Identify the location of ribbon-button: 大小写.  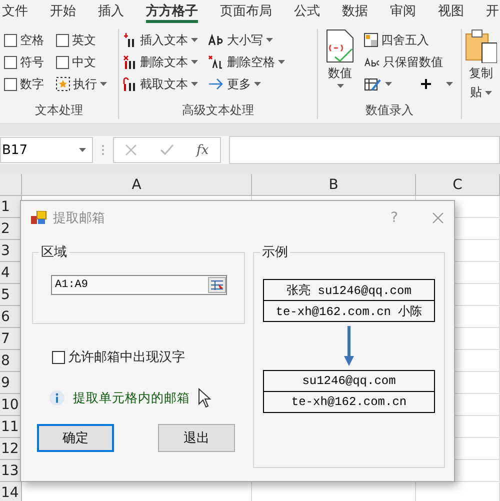
(246, 40).